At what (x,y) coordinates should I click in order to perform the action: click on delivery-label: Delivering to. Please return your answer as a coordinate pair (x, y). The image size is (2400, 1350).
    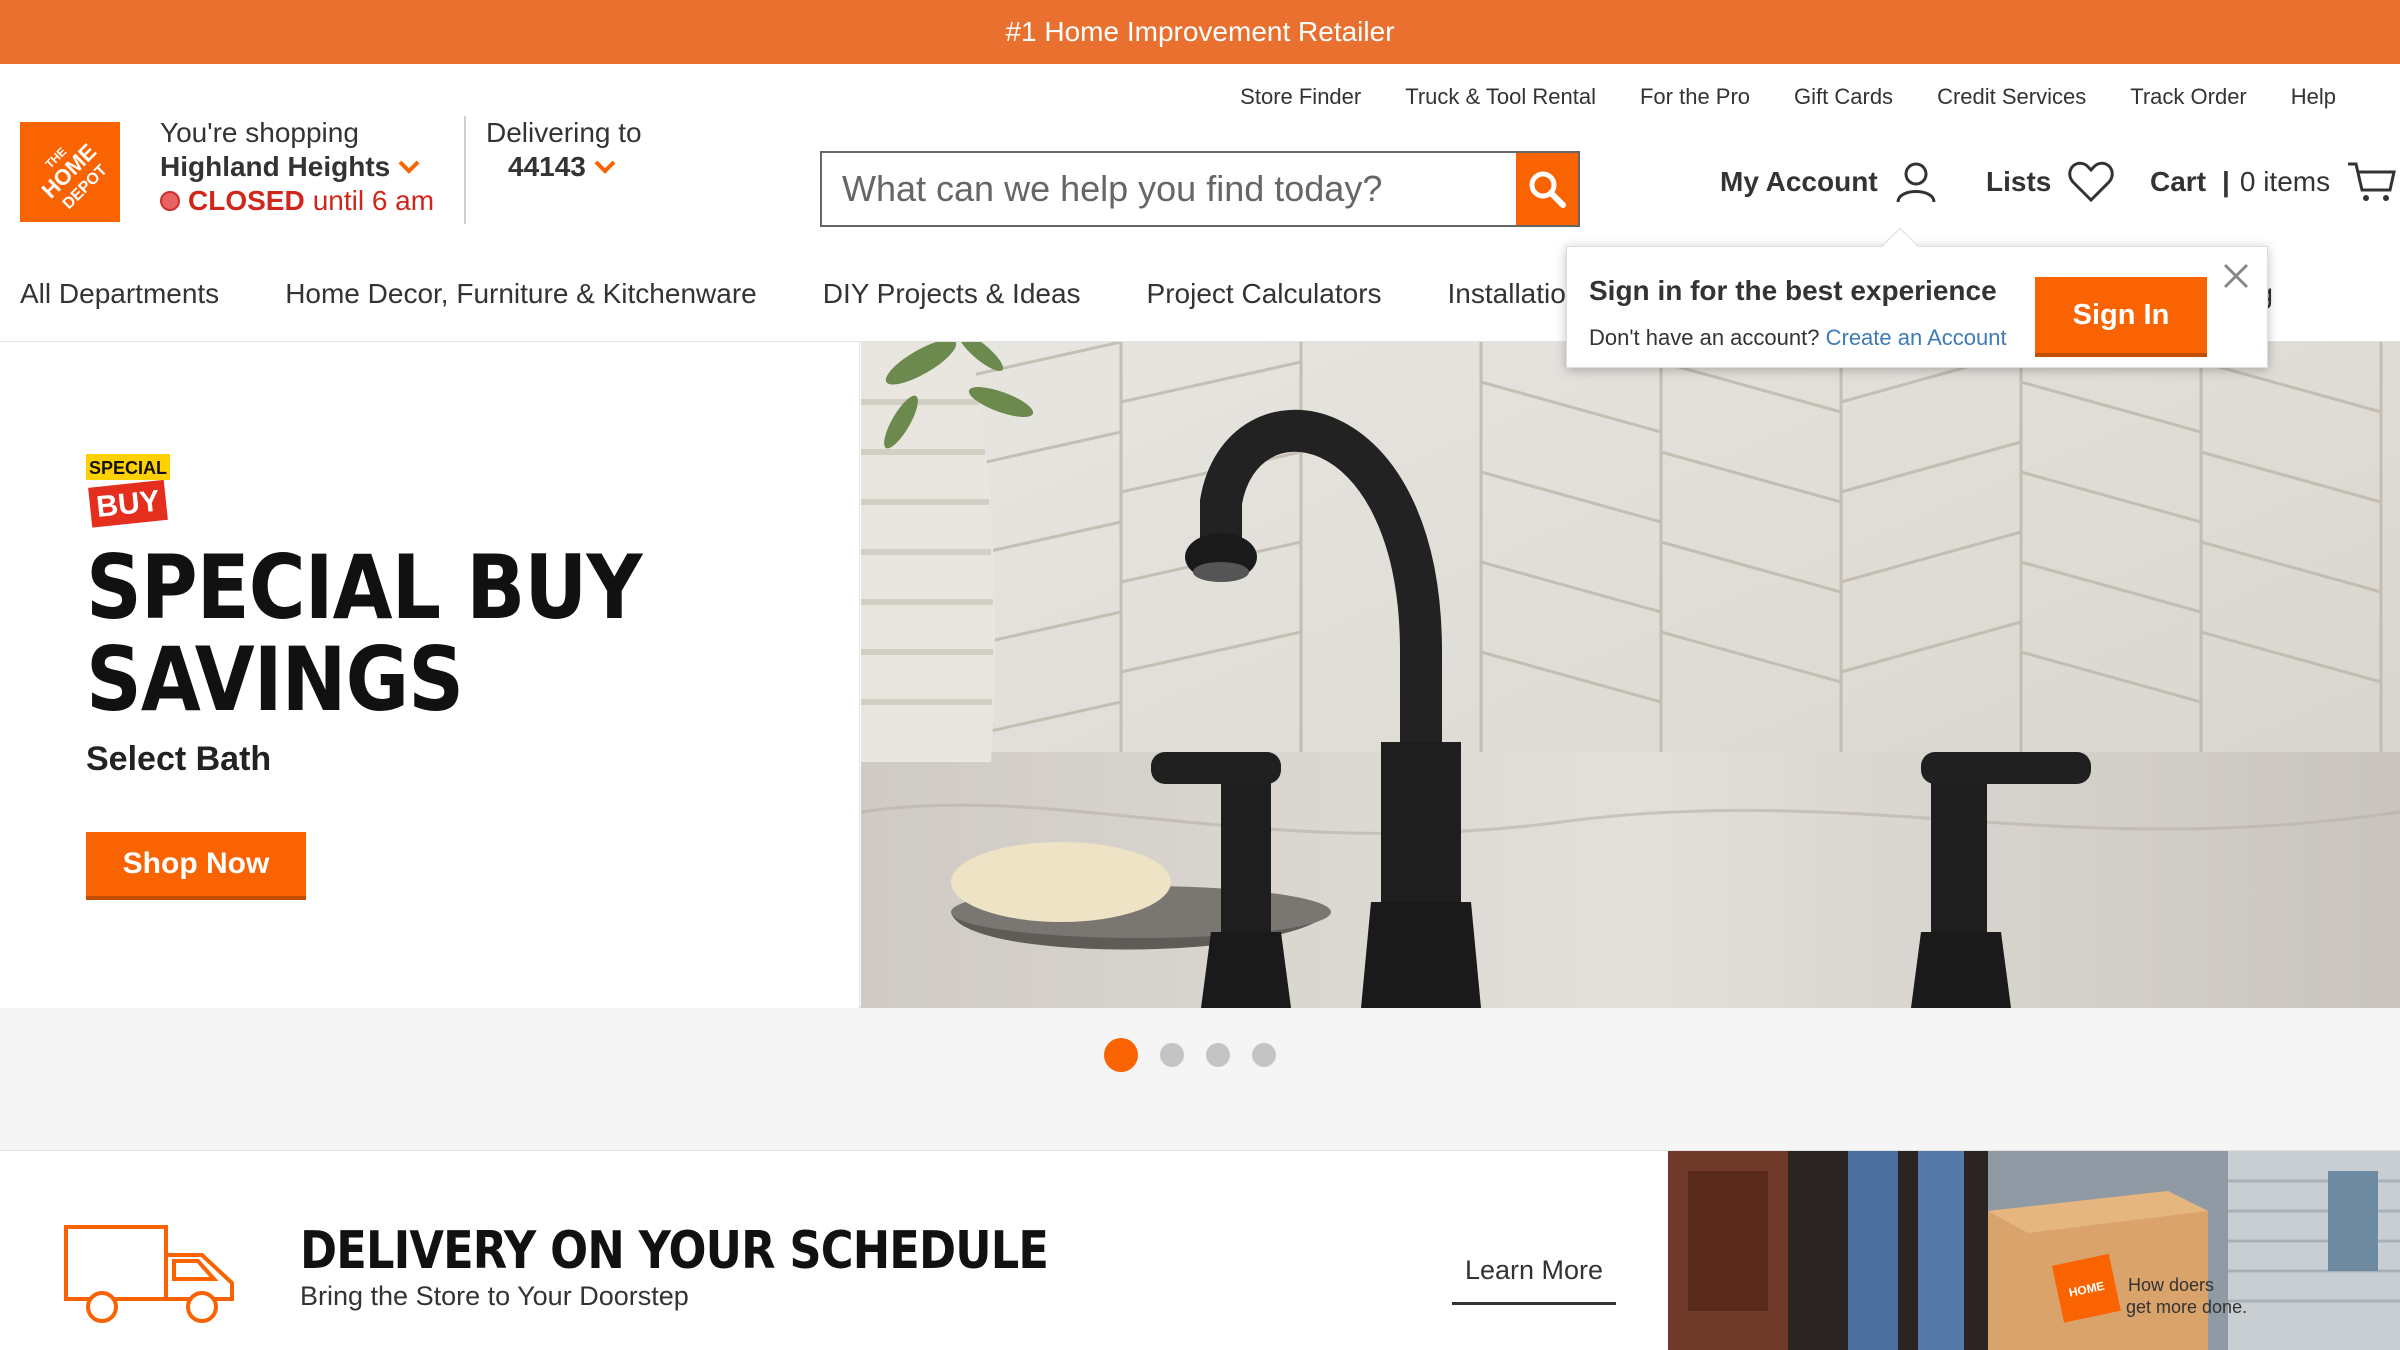
    Looking at the image, I should click on (564, 132).